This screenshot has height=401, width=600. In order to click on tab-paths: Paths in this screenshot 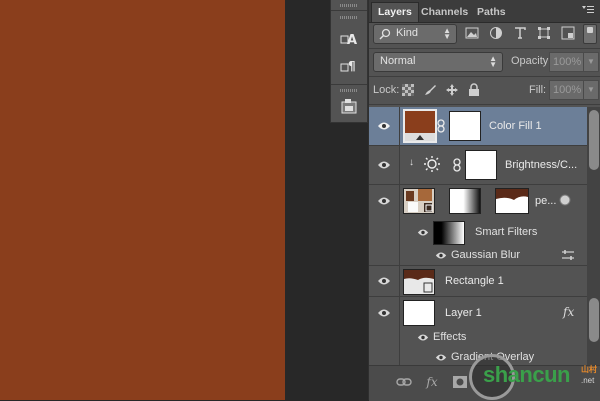, I will do `click(491, 12)`.